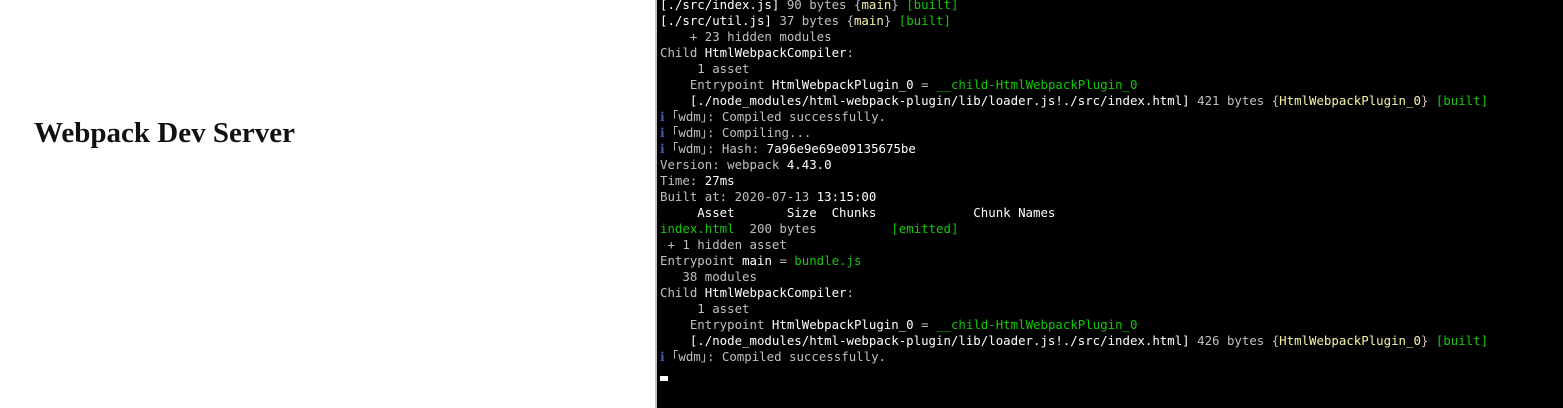 This screenshot has width=1563, height=408. Describe the element at coordinates (712, 180) in the screenshot. I see `terminal-text-segment: 27` at that location.